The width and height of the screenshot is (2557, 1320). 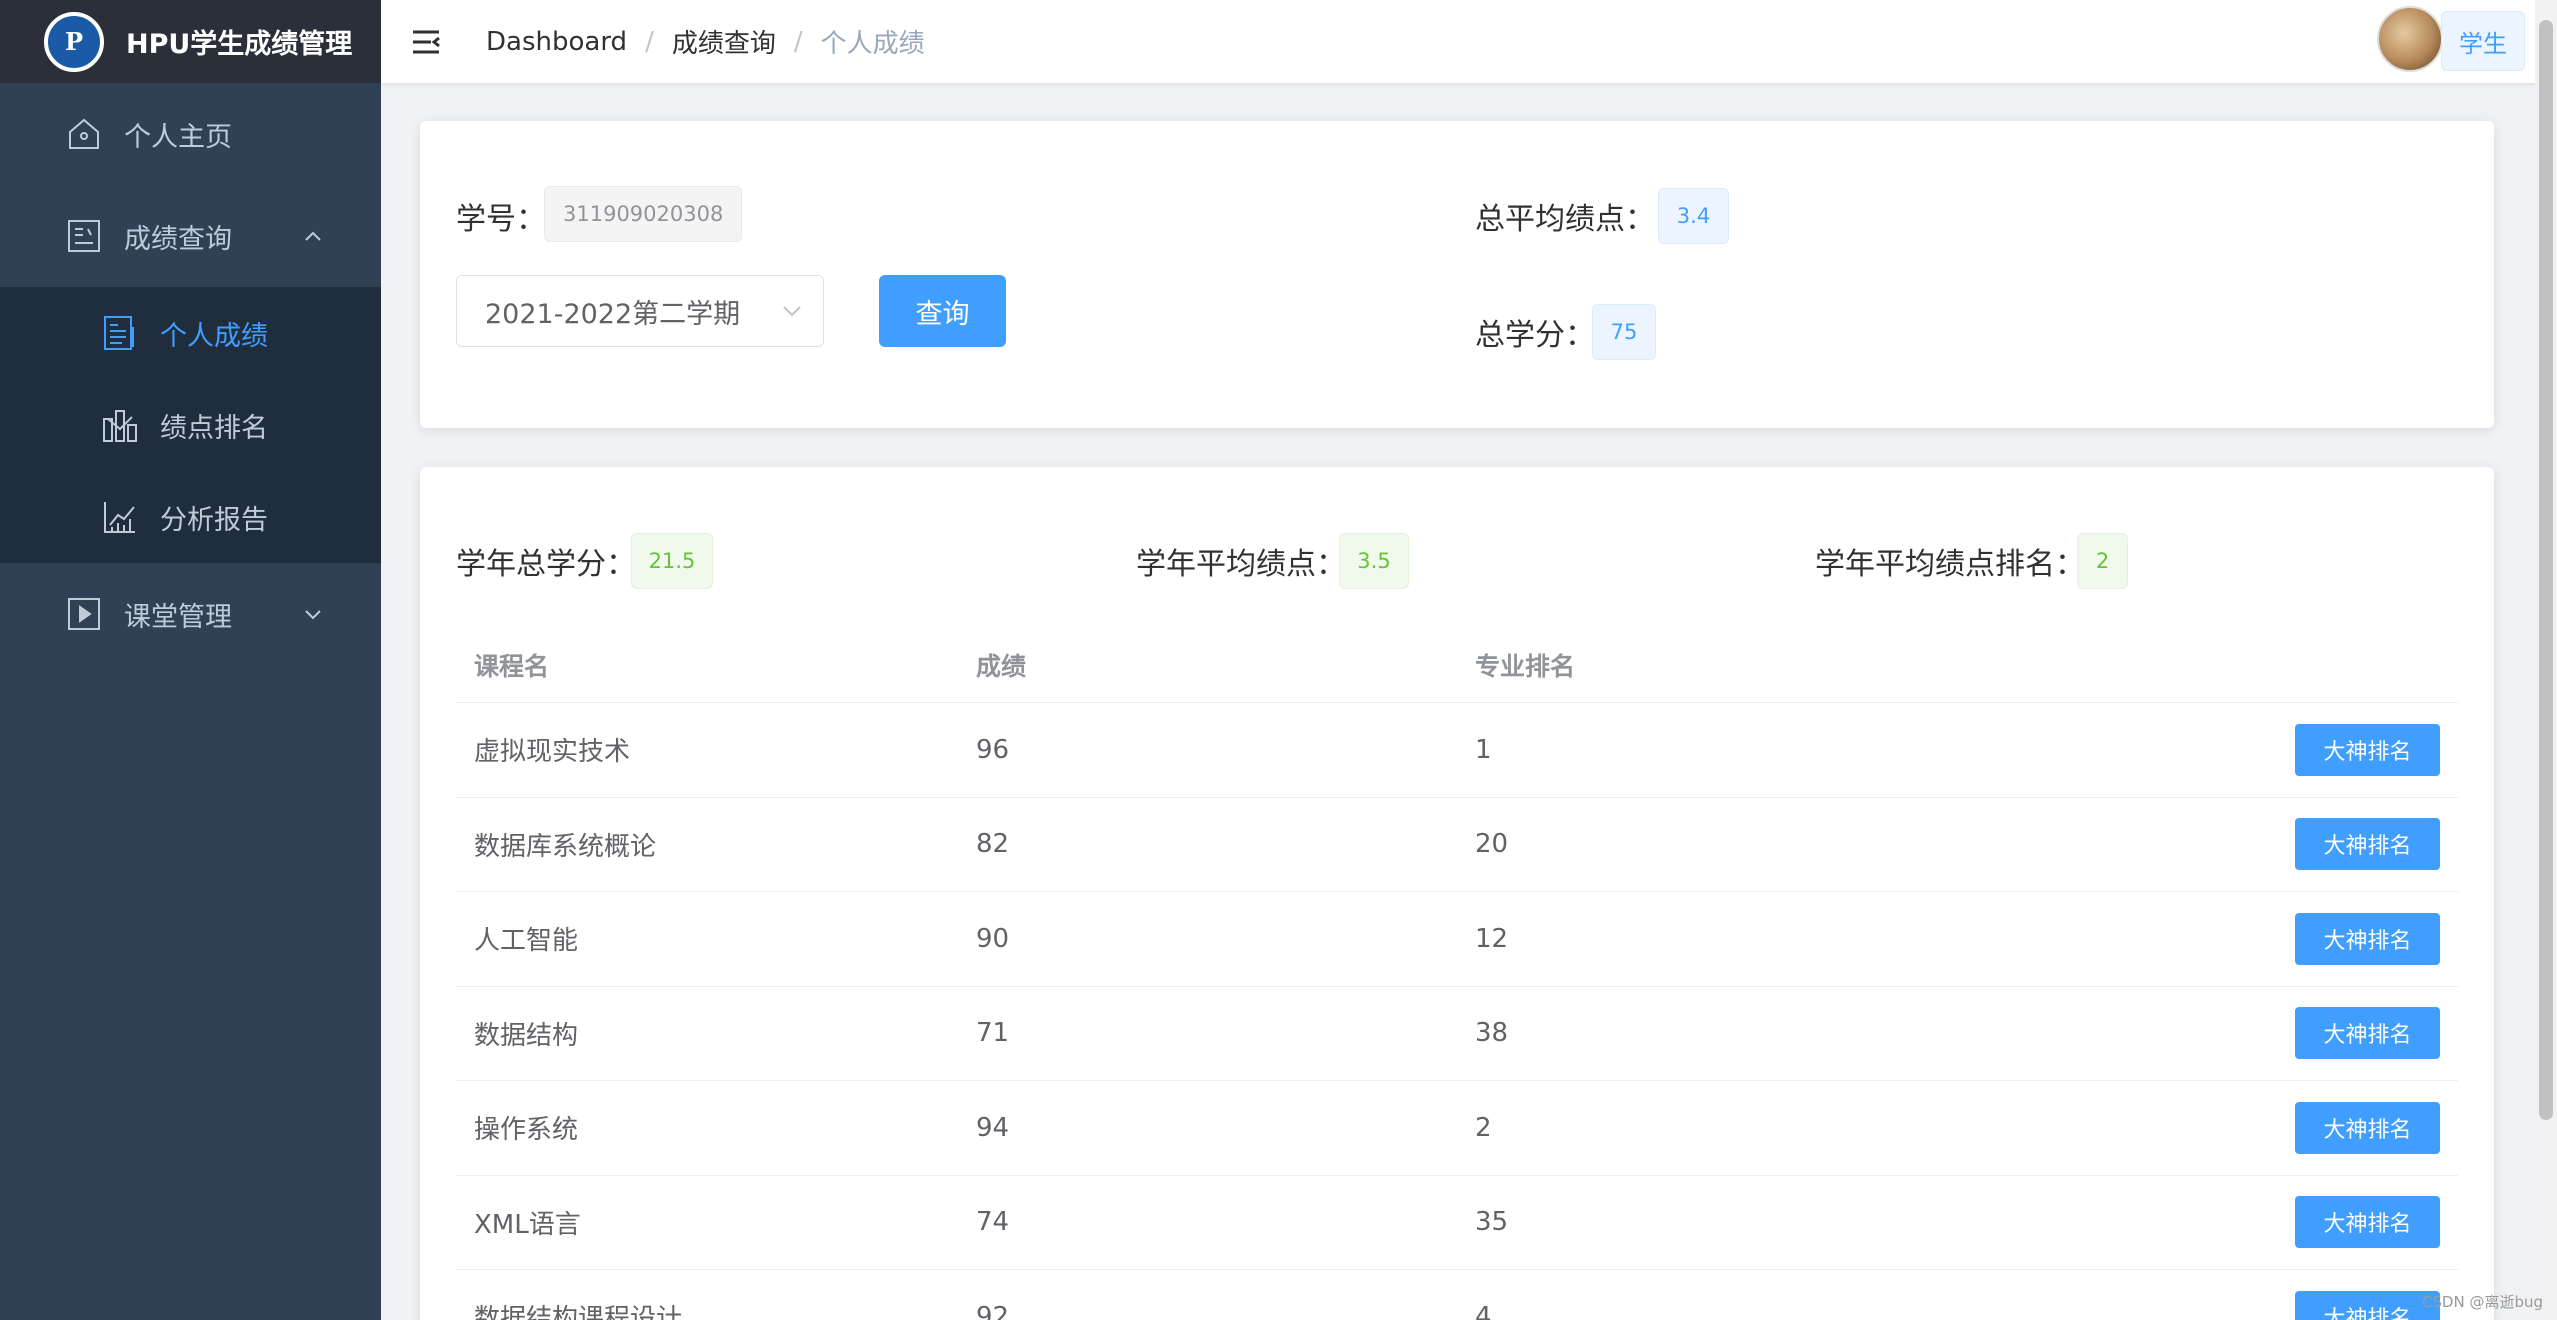 What do you see at coordinates (1565, 219) in the screenshot?
I see `gpa-label: 总平均绩点：` at bounding box center [1565, 219].